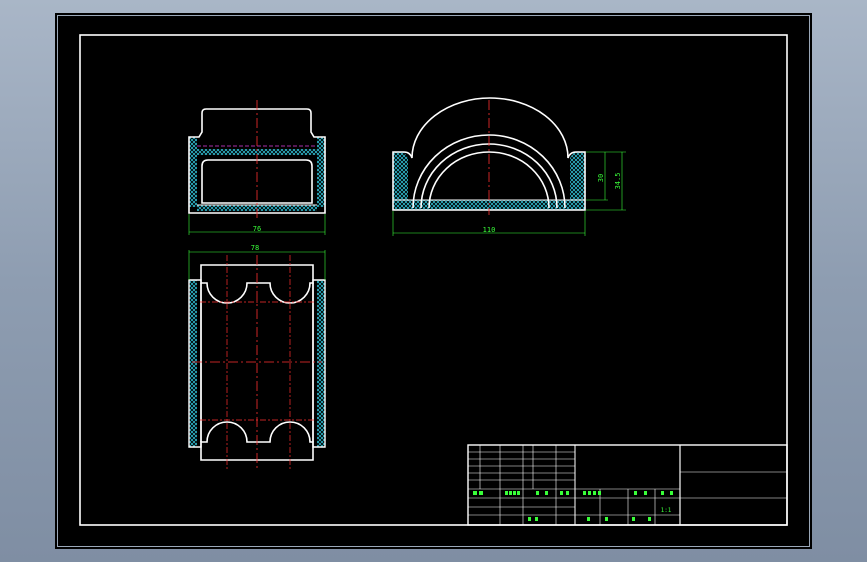 The image size is (867, 562). Describe the element at coordinates (509, 166) in the screenshot. I see `front-view: 110 30 34.5` at that location.